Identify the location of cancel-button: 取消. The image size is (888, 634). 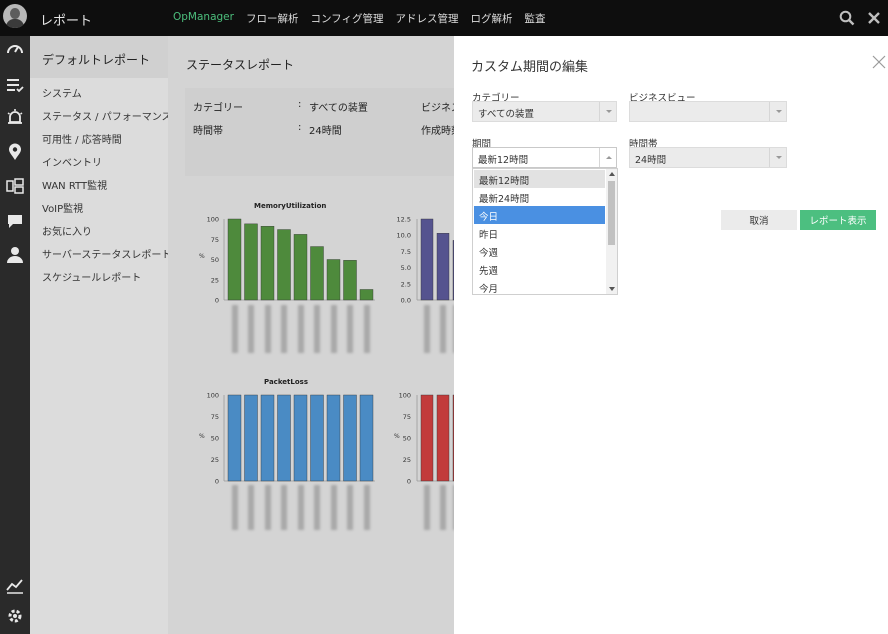
(759, 220).